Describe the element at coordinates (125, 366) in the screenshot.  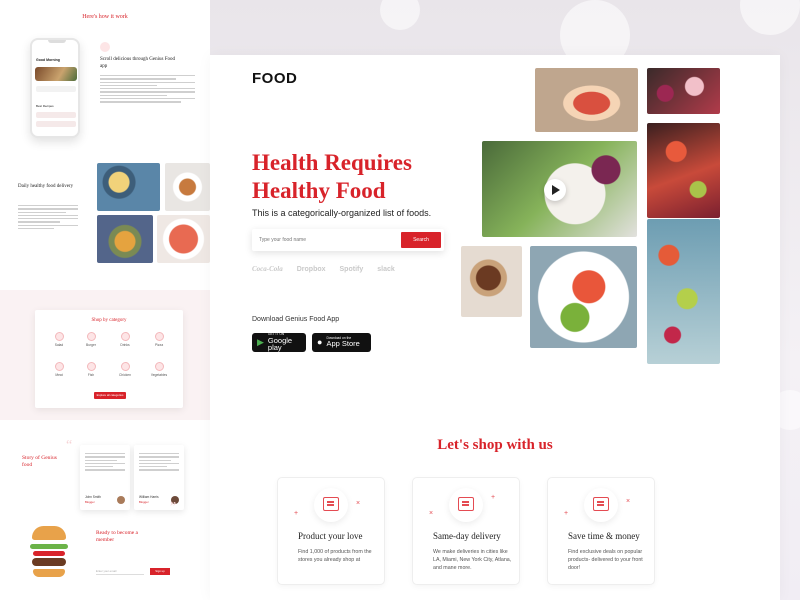
I see `chicken-icon` at that location.